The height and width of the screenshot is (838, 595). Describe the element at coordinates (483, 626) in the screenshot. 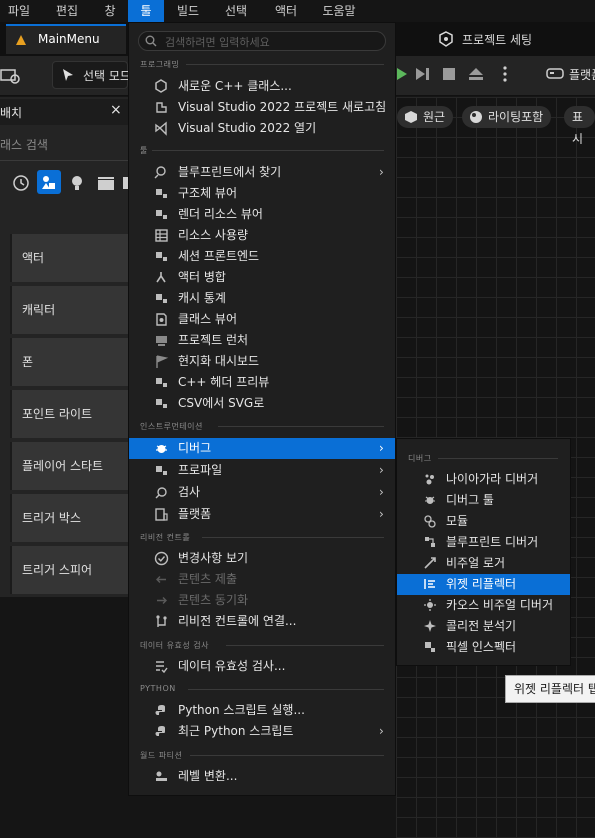

I see `submenu-item-collision-analyzer: 콜리전 분석기` at that location.